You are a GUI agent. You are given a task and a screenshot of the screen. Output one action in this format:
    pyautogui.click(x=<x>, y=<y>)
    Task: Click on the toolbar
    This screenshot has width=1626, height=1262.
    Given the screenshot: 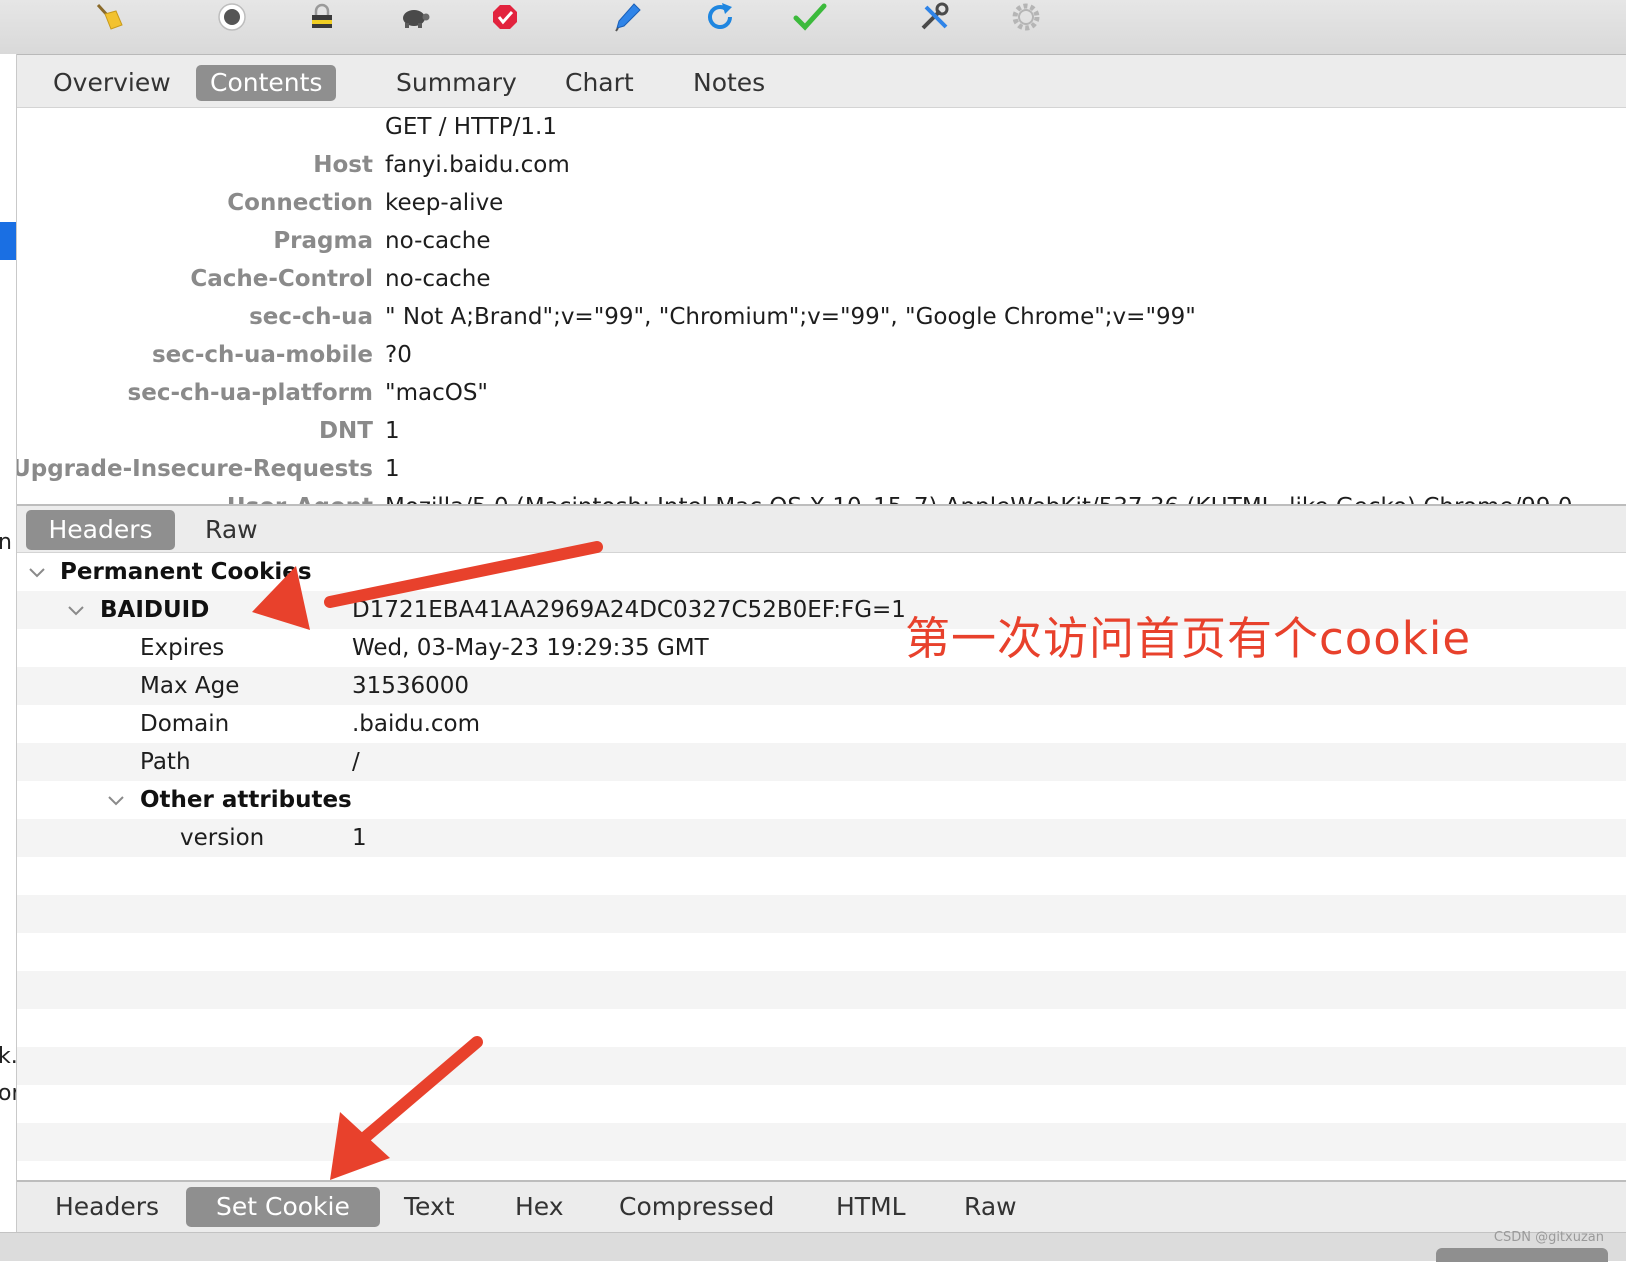 What is the action you would take?
    pyautogui.click(x=813, y=27)
    